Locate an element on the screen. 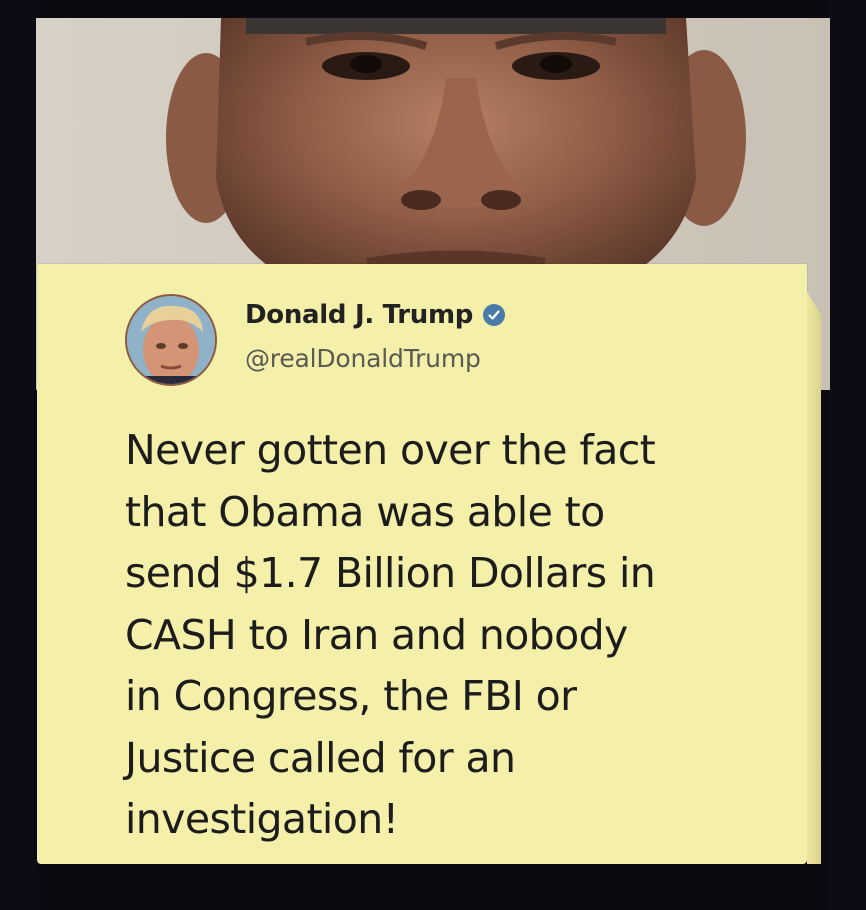  tweet-line: Justice called for an is located at coordinates (320, 757).